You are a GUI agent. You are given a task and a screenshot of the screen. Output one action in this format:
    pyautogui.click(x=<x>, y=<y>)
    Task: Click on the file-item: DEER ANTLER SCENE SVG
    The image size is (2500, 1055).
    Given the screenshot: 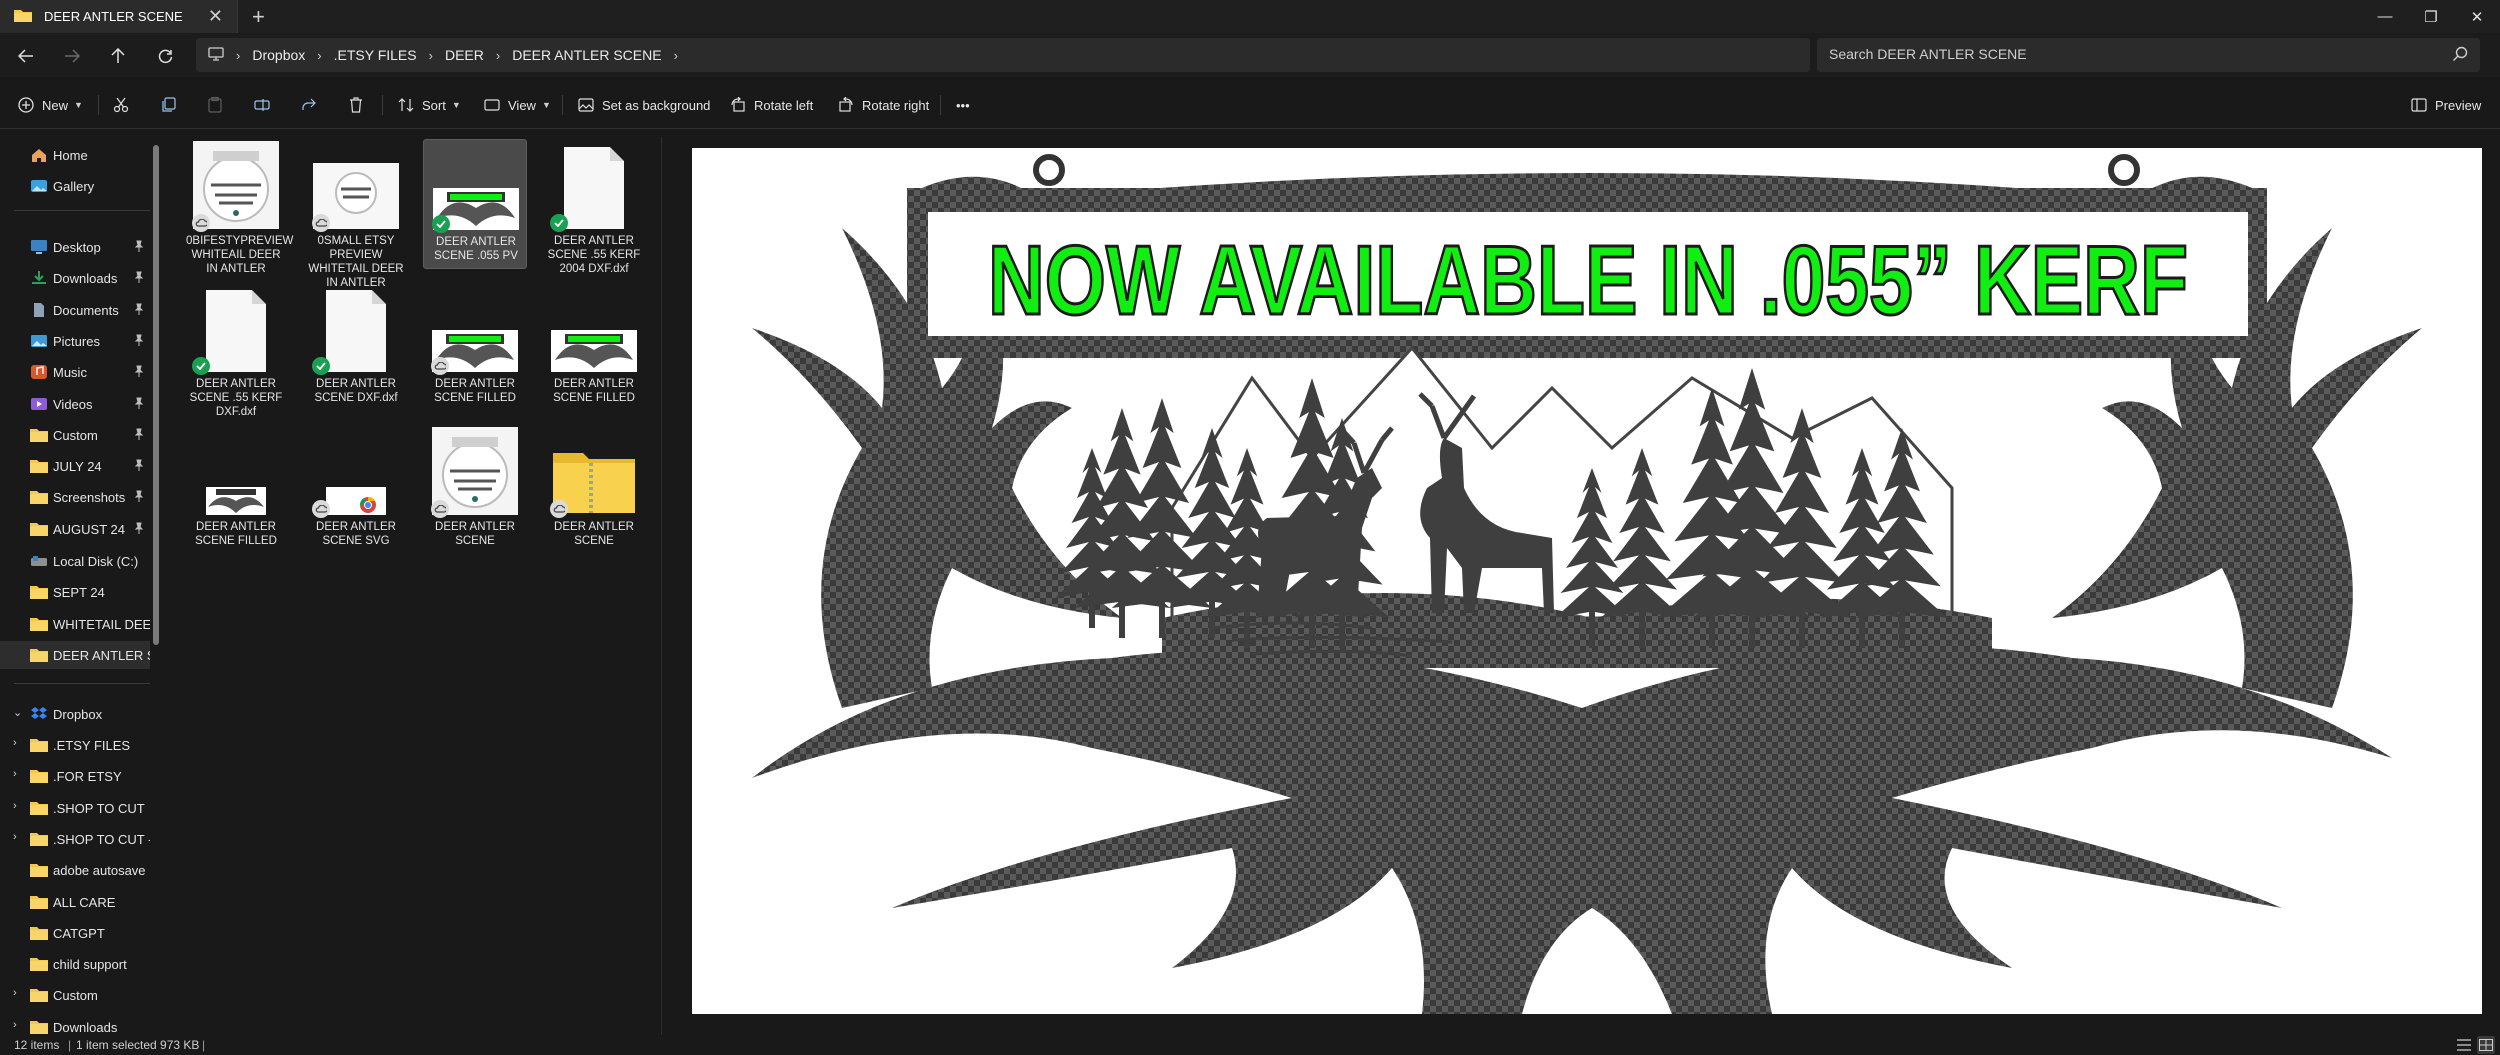 What is the action you would take?
    pyautogui.click(x=356, y=490)
    